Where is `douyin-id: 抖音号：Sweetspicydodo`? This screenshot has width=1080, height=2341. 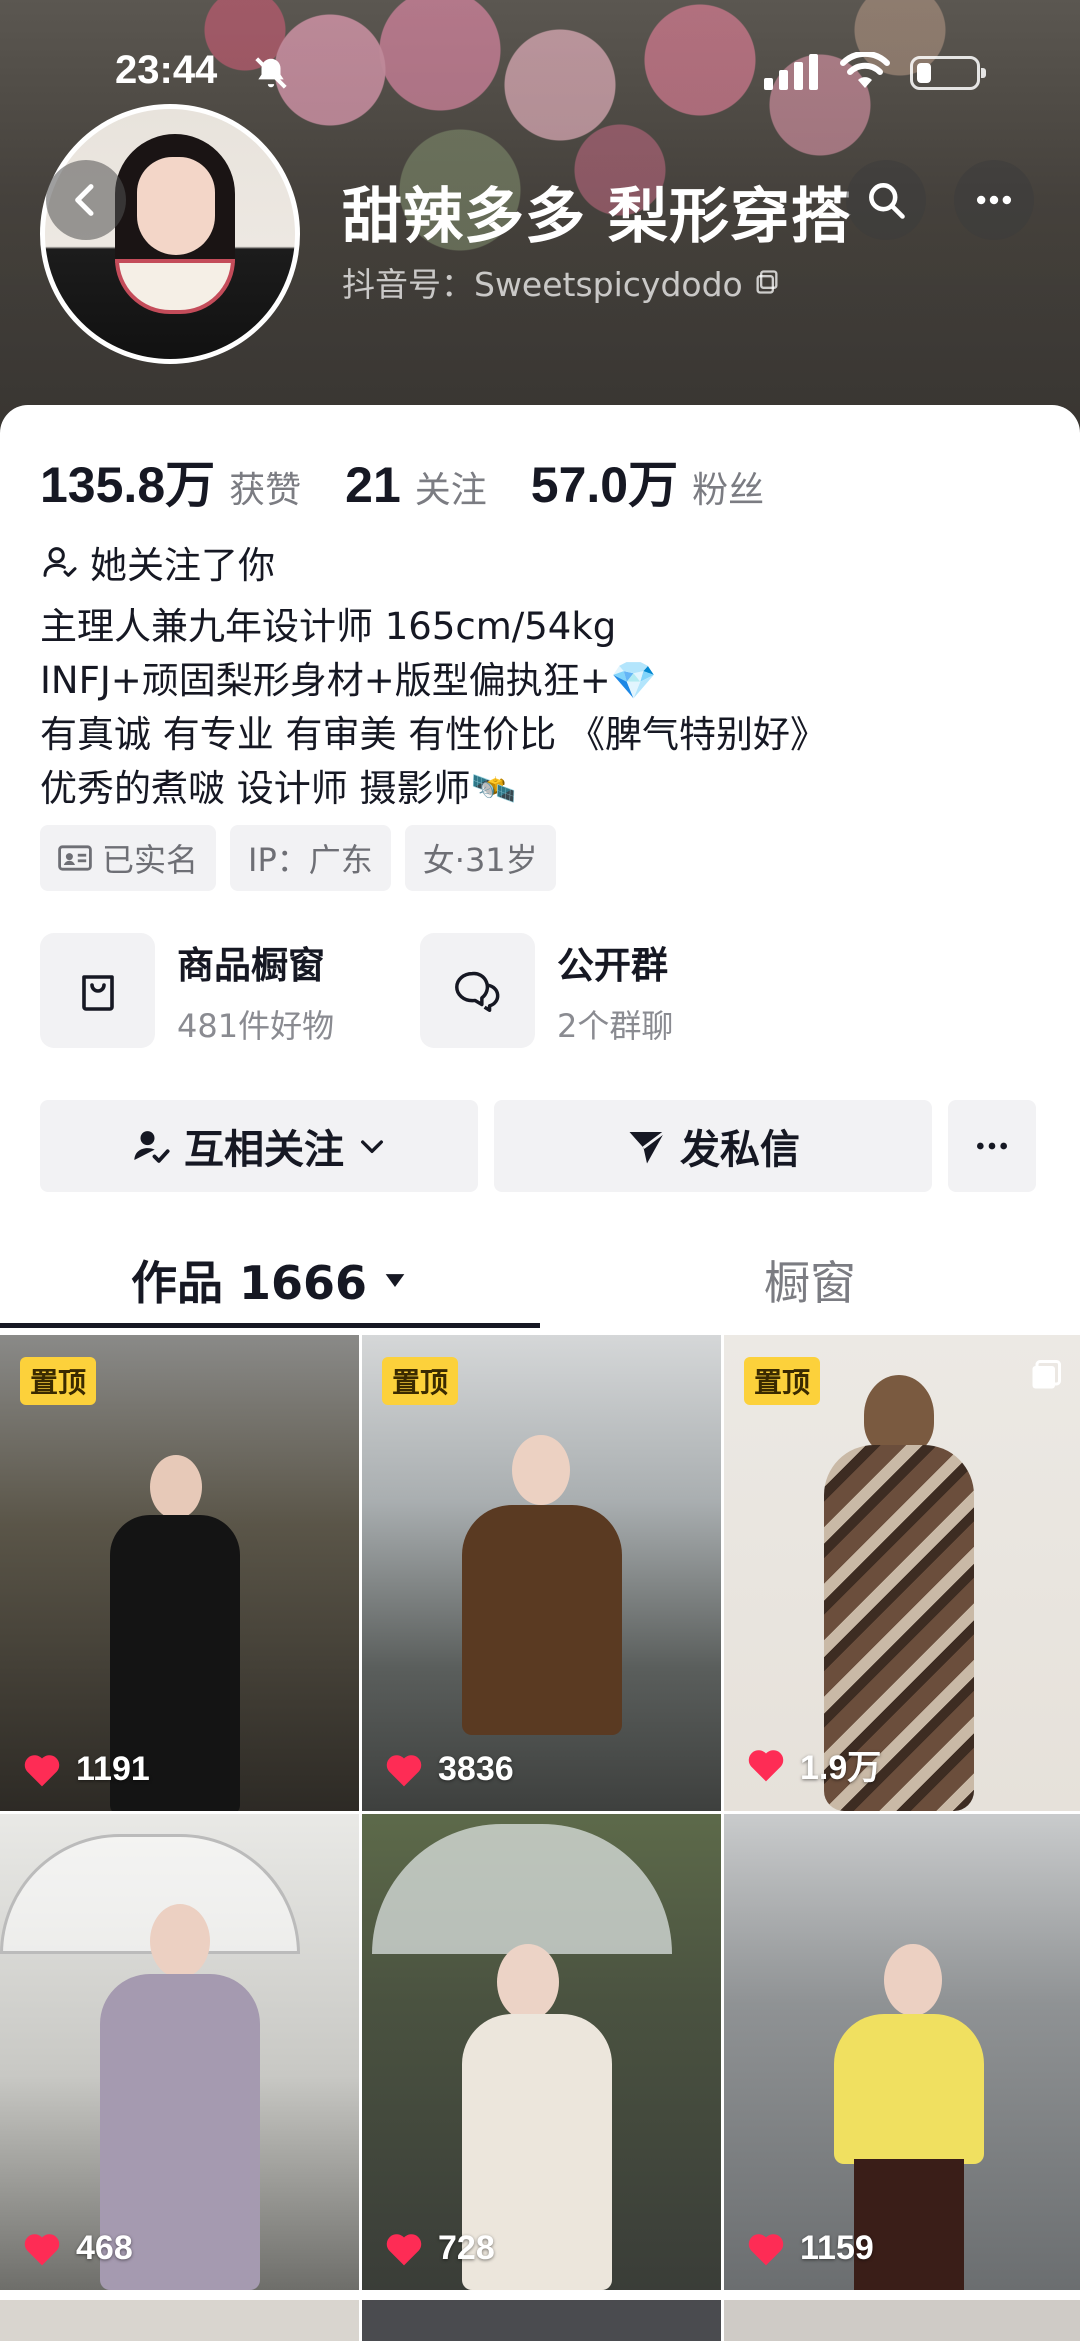 douyin-id: 抖音号：Sweetspicydodo is located at coordinates (561, 282).